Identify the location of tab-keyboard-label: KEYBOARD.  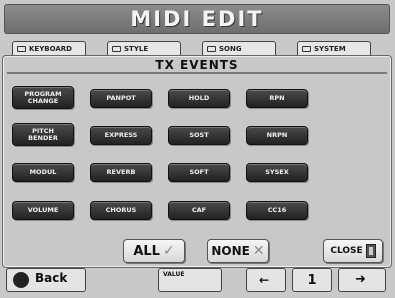
(50, 49).